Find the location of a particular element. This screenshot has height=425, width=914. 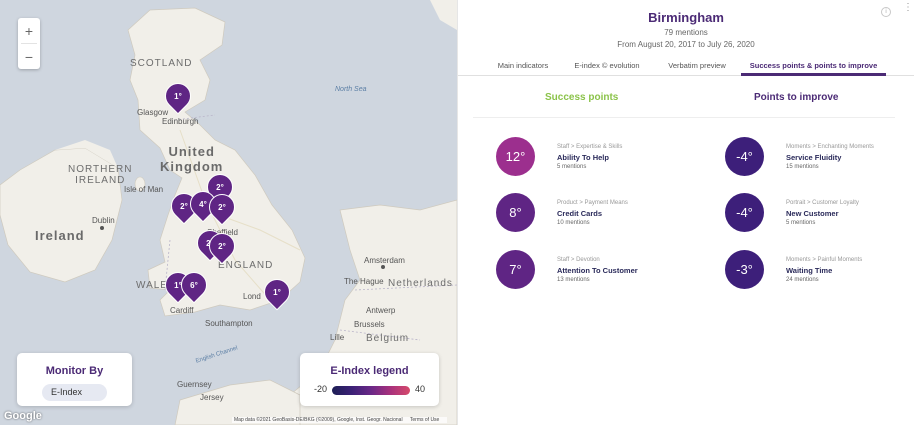

item-mentions: 24 mentions is located at coordinates (802, 280).